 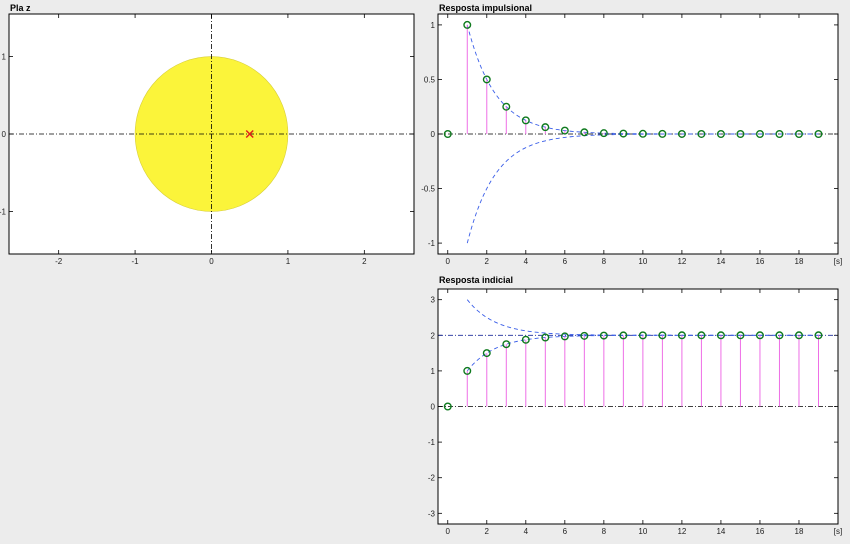 What do you see at coordinates (288, 261) in the screenshot?
I see `pz-xtick-label: 1` at bounding box center [288, 261].